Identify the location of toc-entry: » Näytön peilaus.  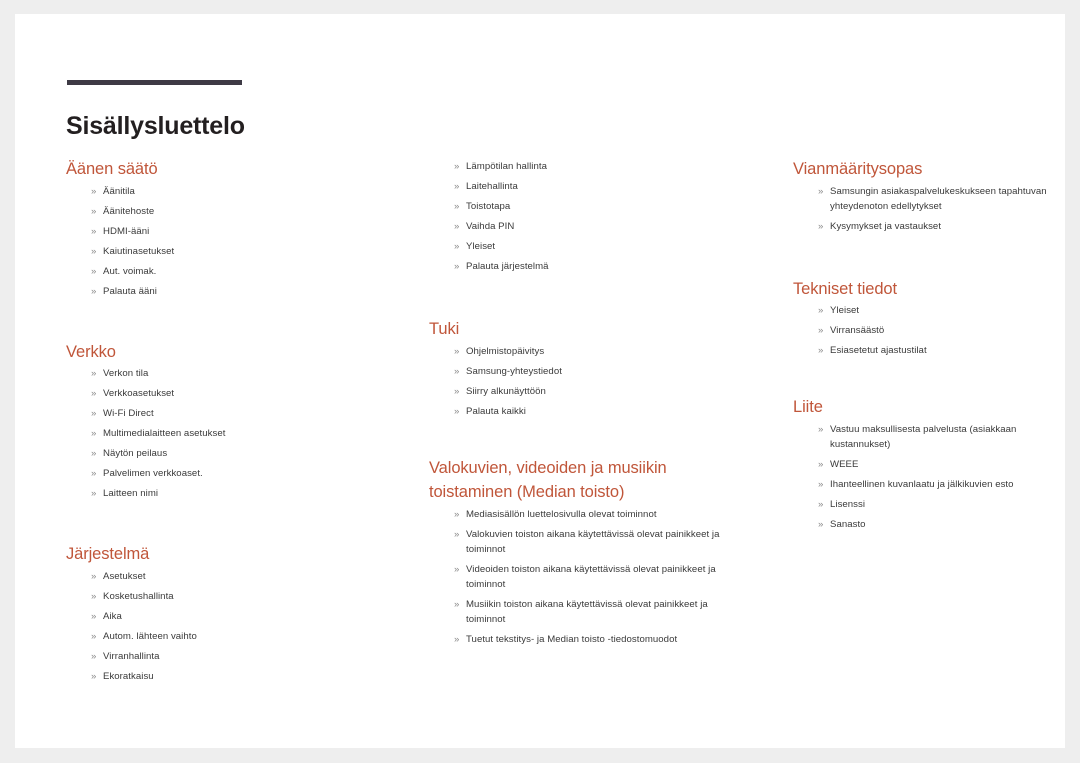
(228, 454).